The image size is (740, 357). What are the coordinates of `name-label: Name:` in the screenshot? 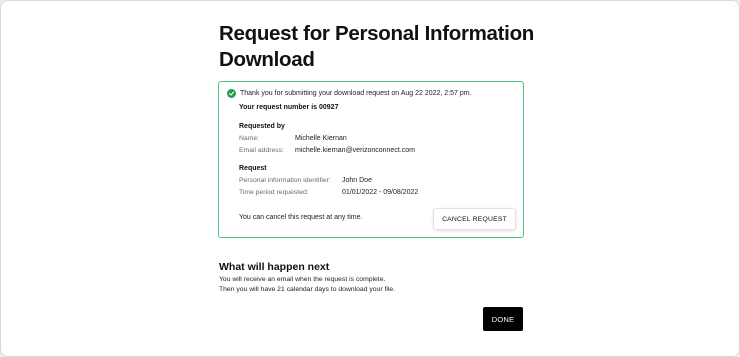 It's located at (249, 138).